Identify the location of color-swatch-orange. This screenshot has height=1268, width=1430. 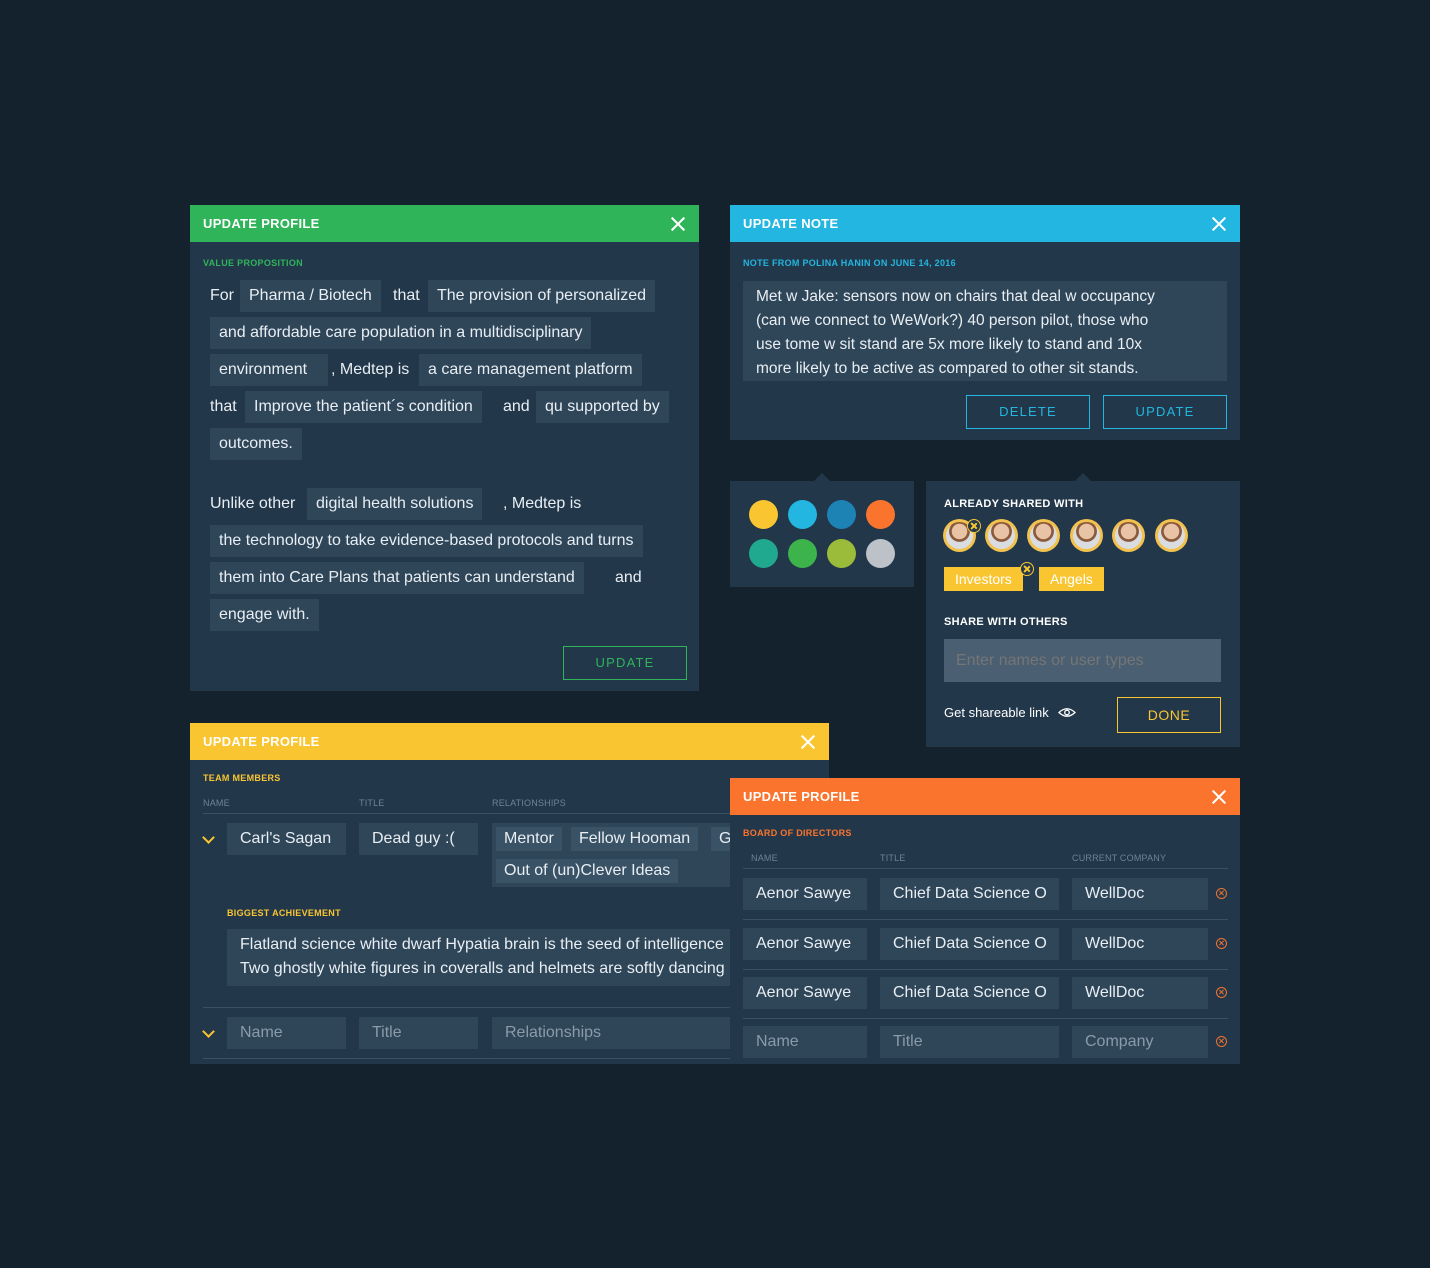
(880, 514).